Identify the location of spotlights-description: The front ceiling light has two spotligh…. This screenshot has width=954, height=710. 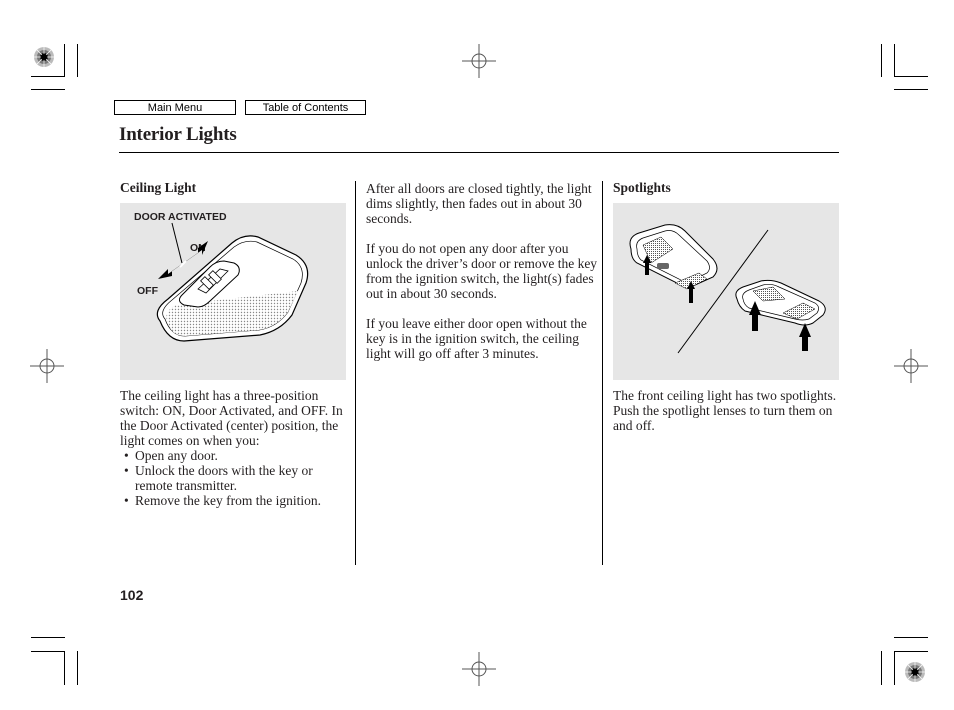
(725, 410).